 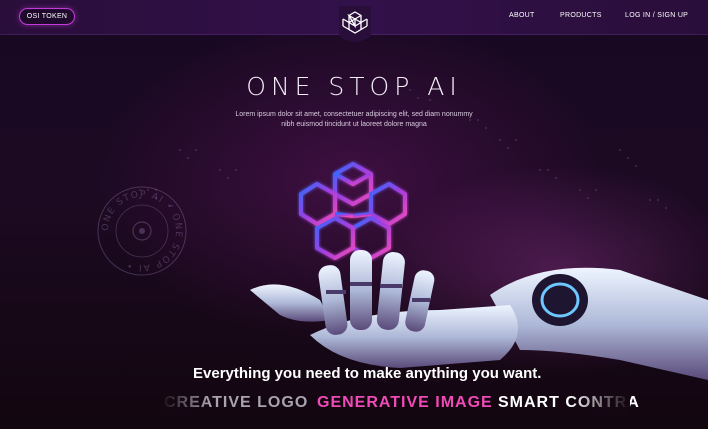 I want to click on feature-generative-image: GENERATIVE IMAGE, so click(x=405, y=403).